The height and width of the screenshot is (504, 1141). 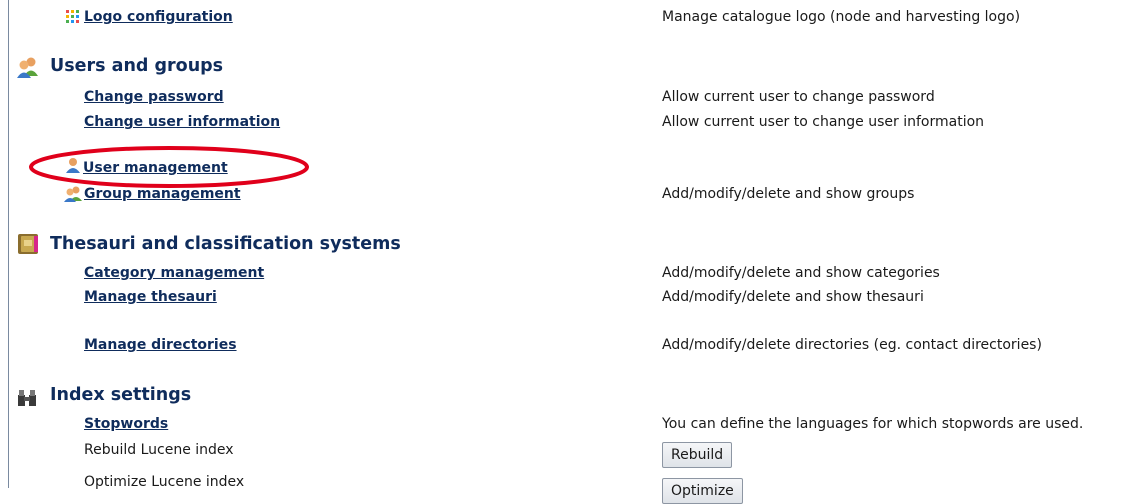 What do you see at coordinates (150, 297) in the screenshot?
I see `manage-thesauri-link: Manage thesauri` at bounding box center [150, 297].